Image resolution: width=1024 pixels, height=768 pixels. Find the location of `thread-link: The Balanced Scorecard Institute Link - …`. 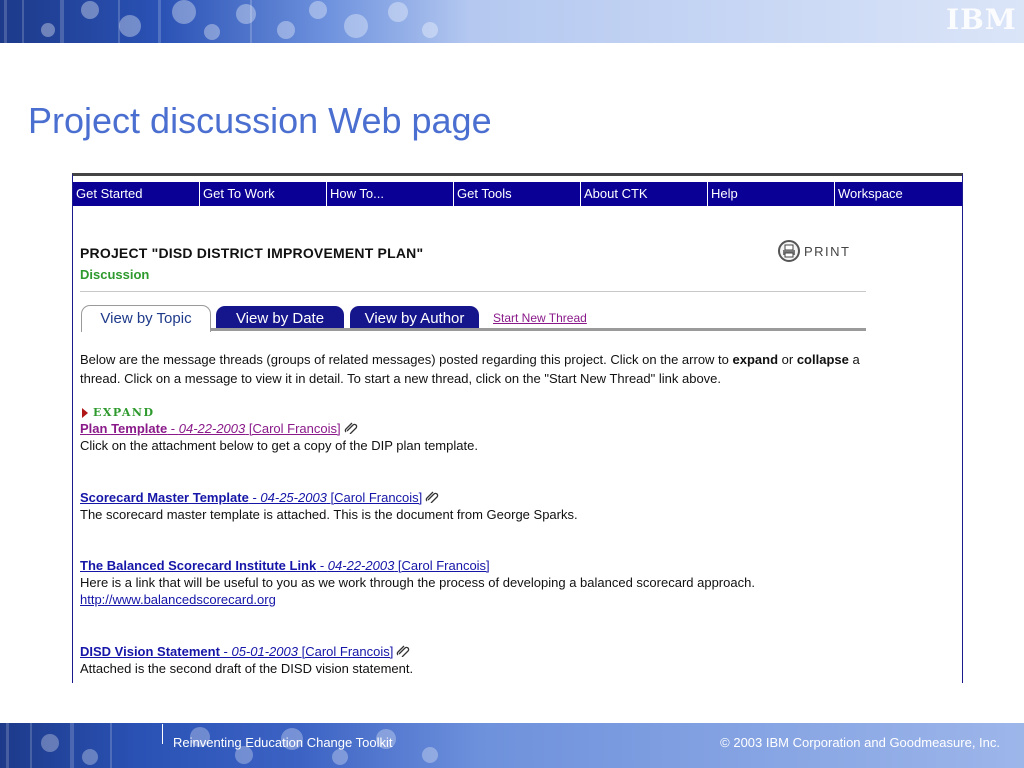

thread-link: The Balanced Scorecard Institute Link - … is located at coordinates (285, 565).